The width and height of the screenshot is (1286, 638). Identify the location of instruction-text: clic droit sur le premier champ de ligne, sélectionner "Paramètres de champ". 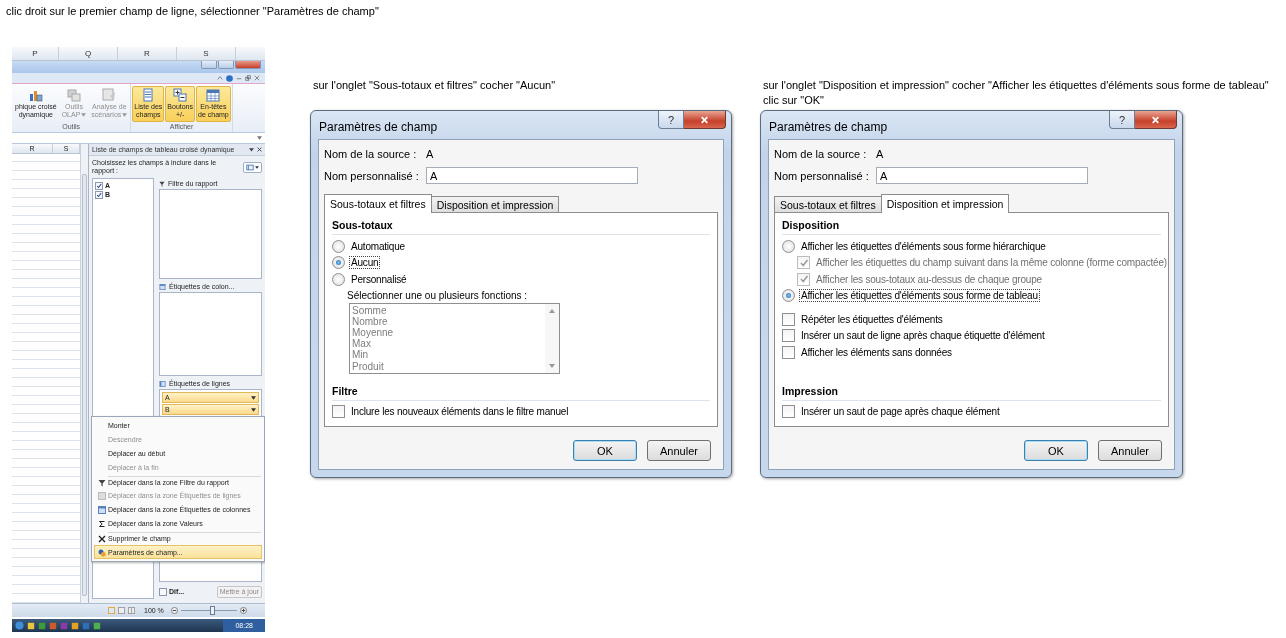
(192, 11).